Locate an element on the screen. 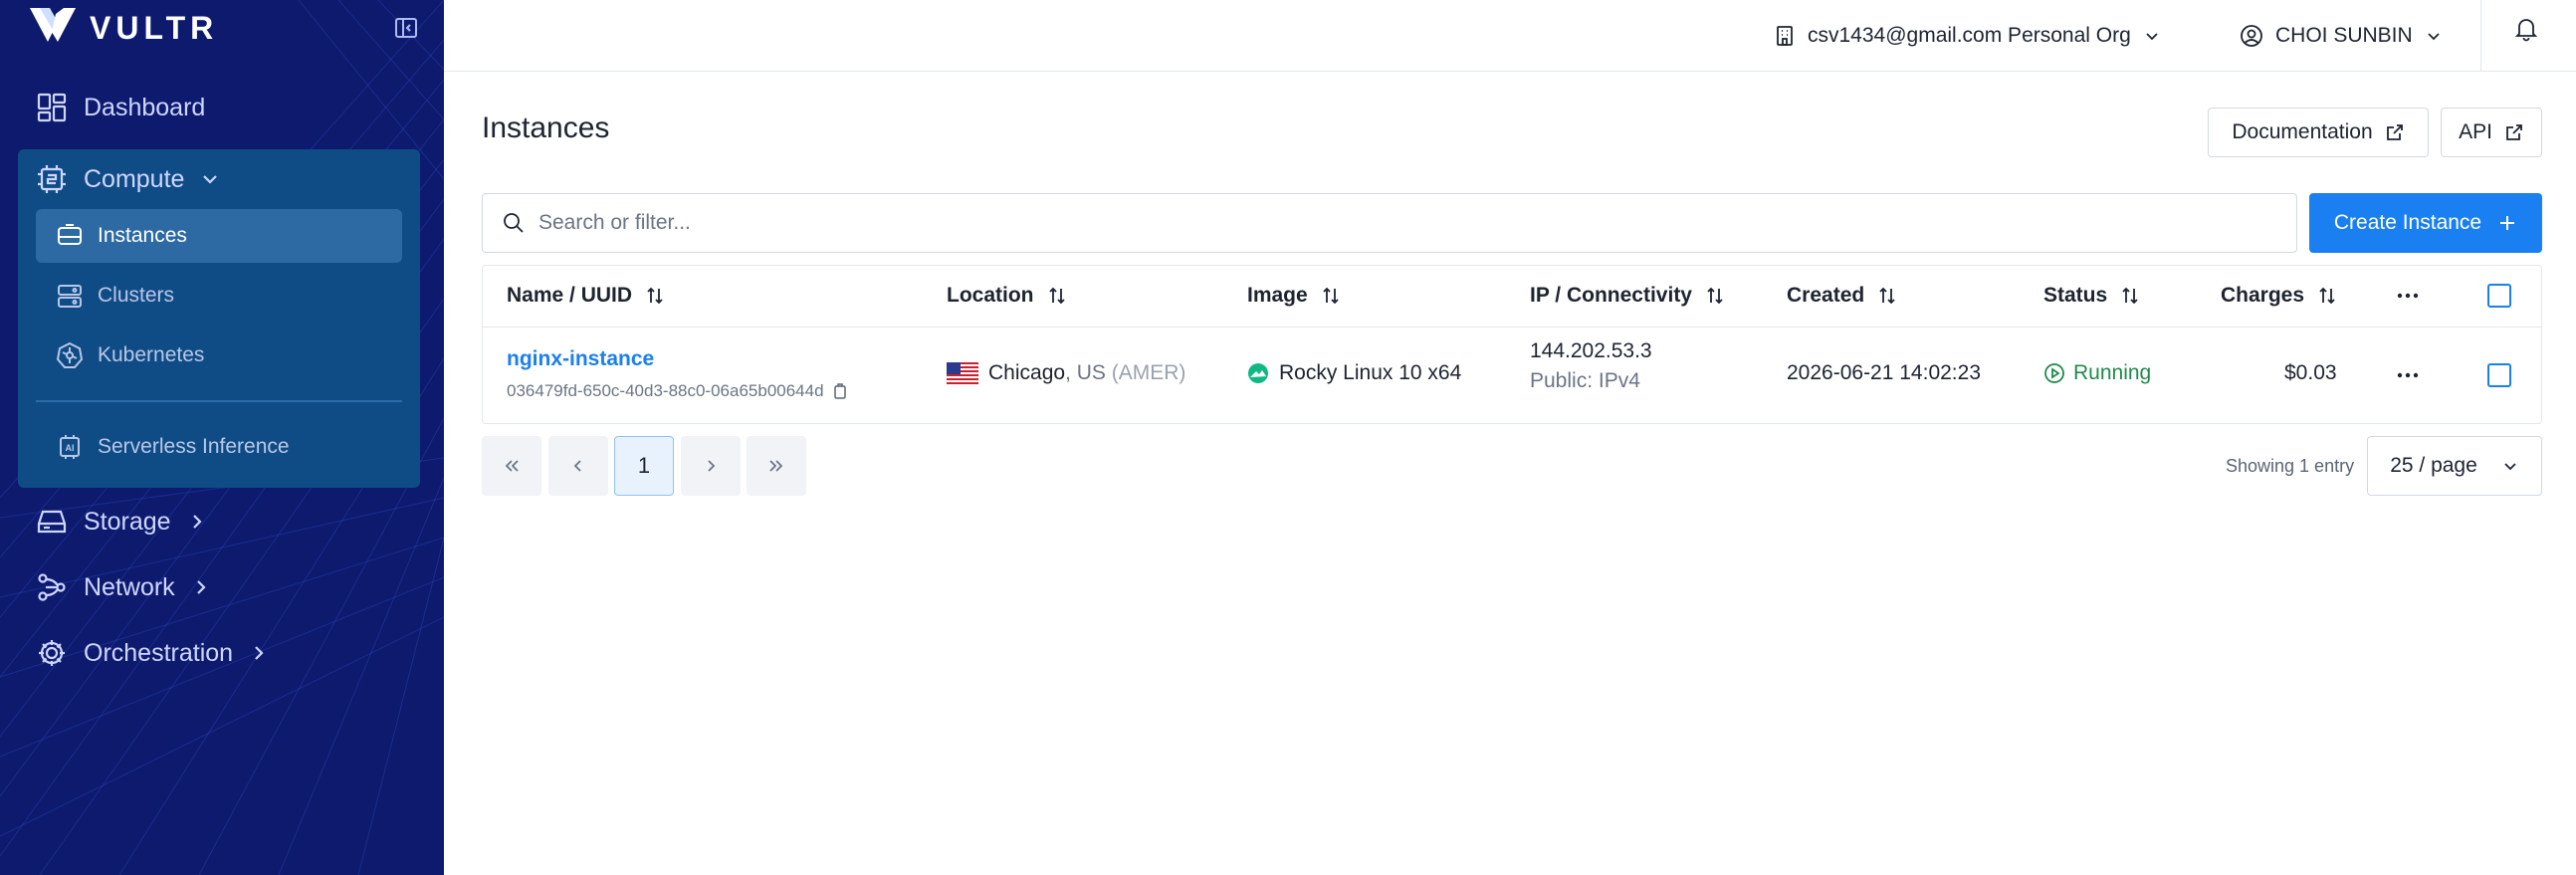 This screenshot has width=2576, height=875. sidebar-subitem-label: Kubernetes is located at coordinates (151, 354).